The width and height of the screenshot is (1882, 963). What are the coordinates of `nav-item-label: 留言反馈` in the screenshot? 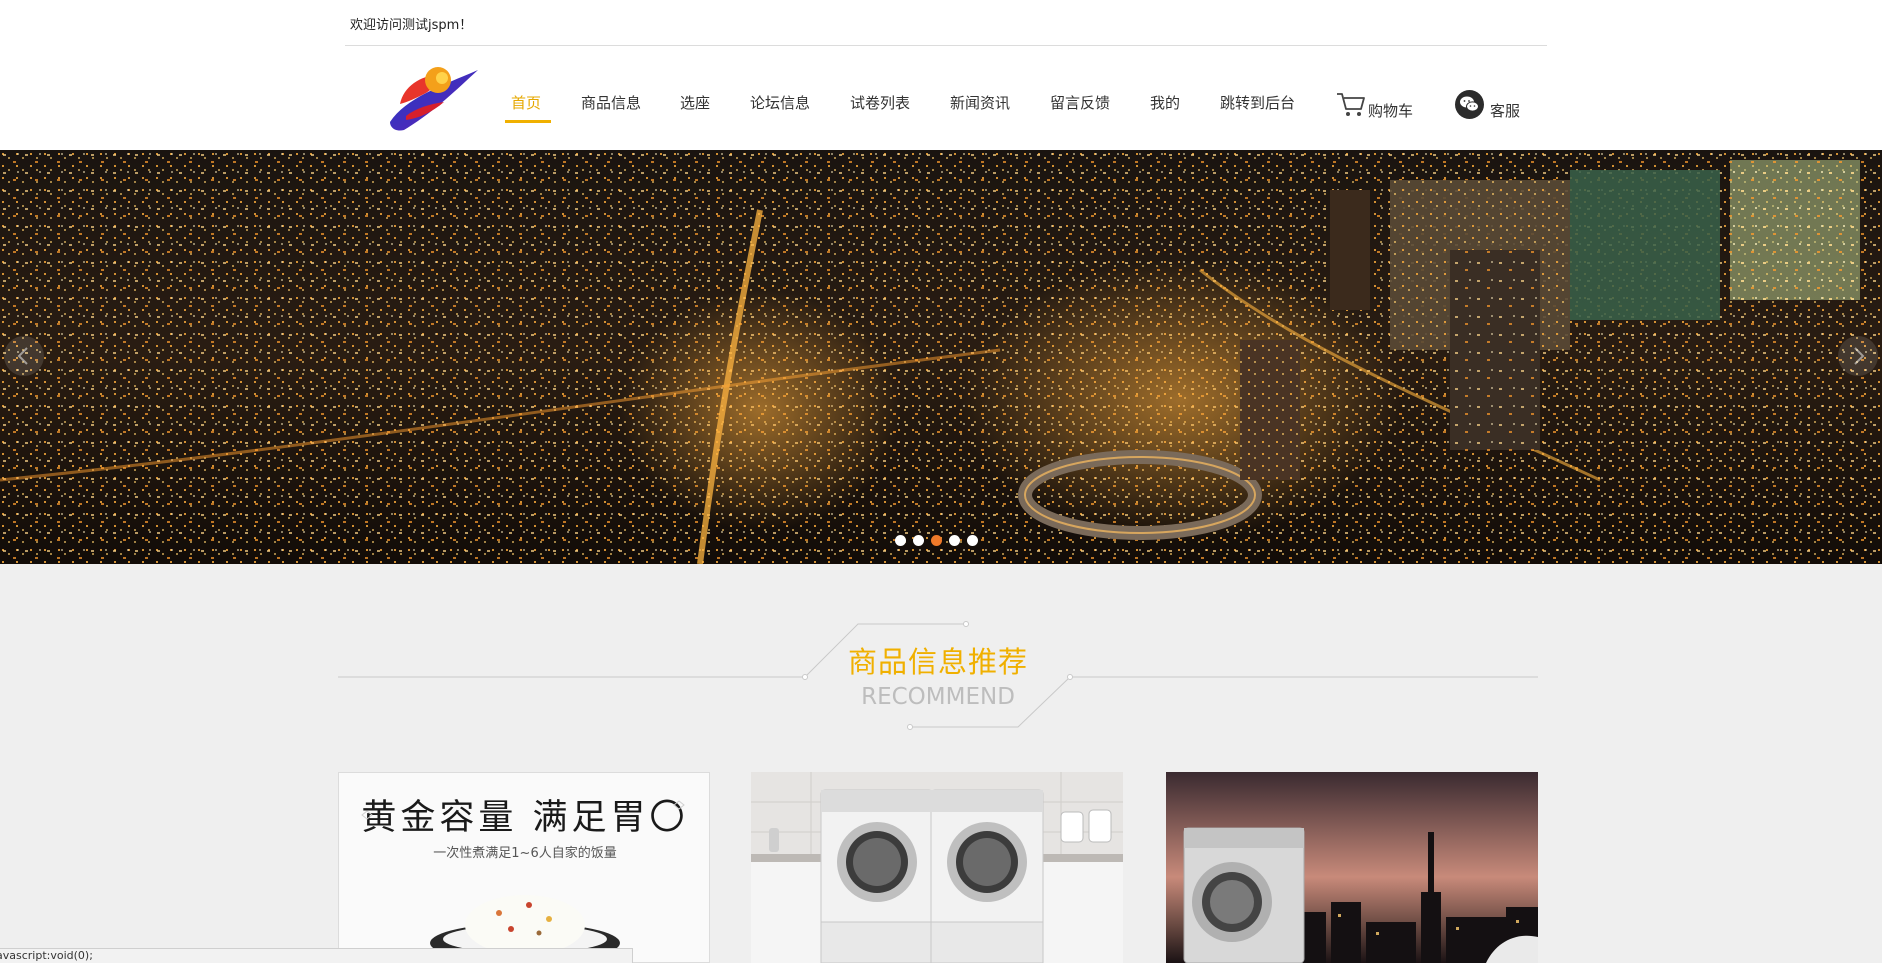 It's located at (1080, 103).